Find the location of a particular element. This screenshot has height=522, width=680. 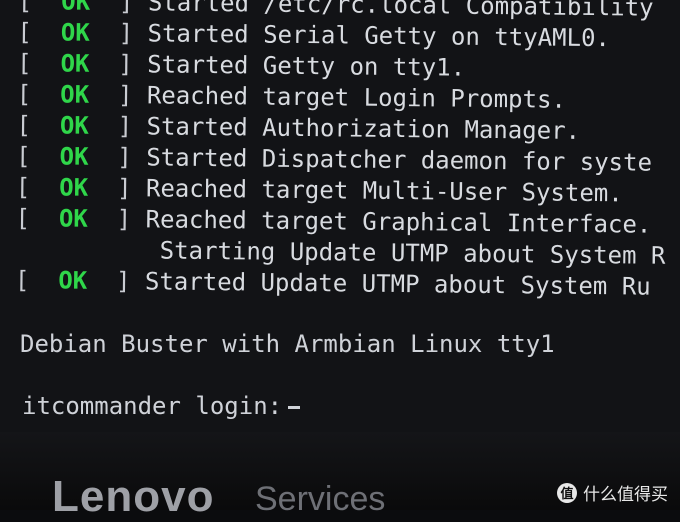

monitor-brand-sub: Services is located at coordinates (320, 499).